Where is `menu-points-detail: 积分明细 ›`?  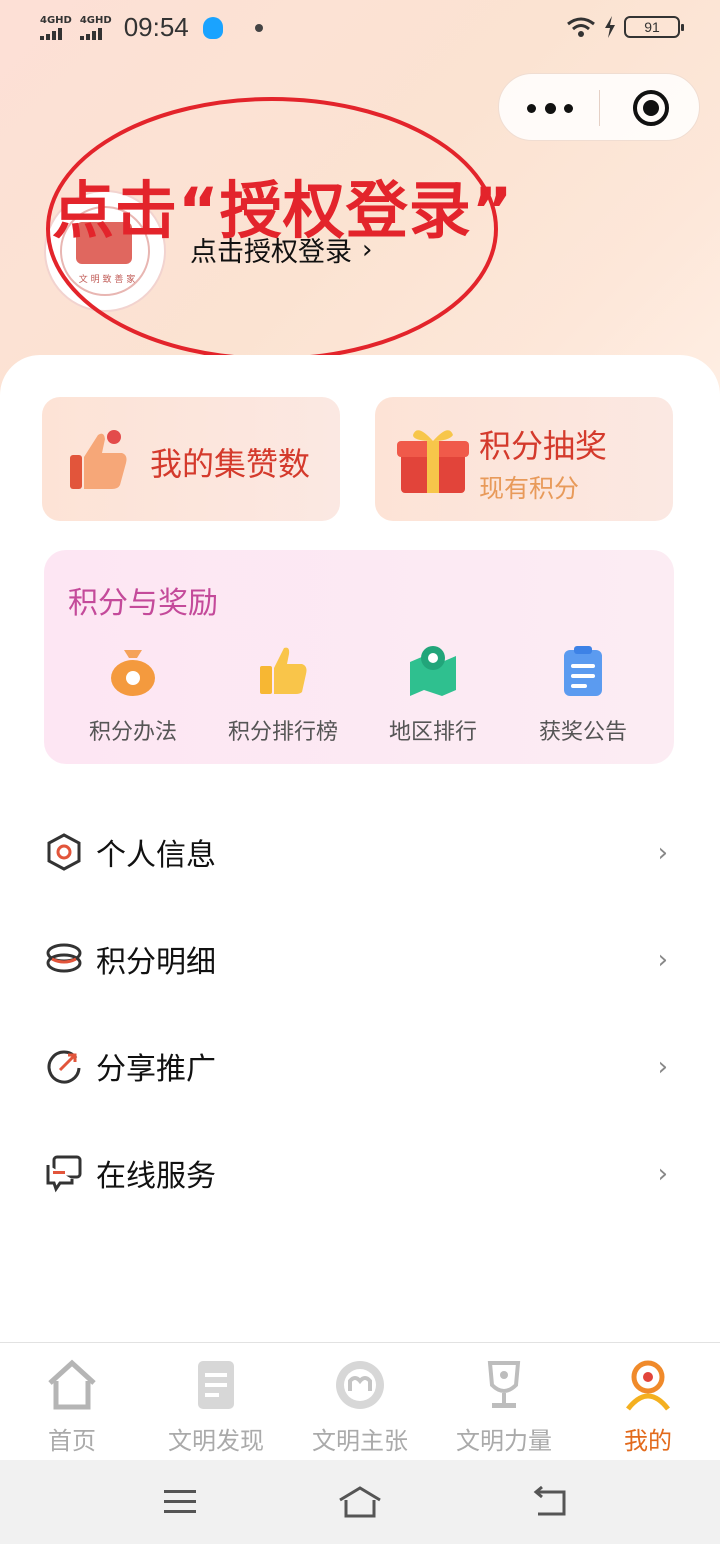 menu-points-detail: 积分明细 › is located at coordinates (360, 959).